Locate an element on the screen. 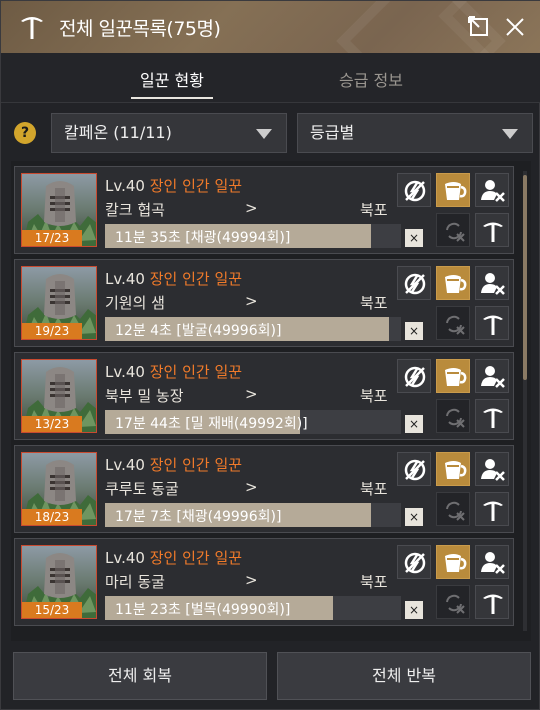 The width and height of the screenshot is (540, 710). active-tab-indicator is located at coordinates (172, 98).